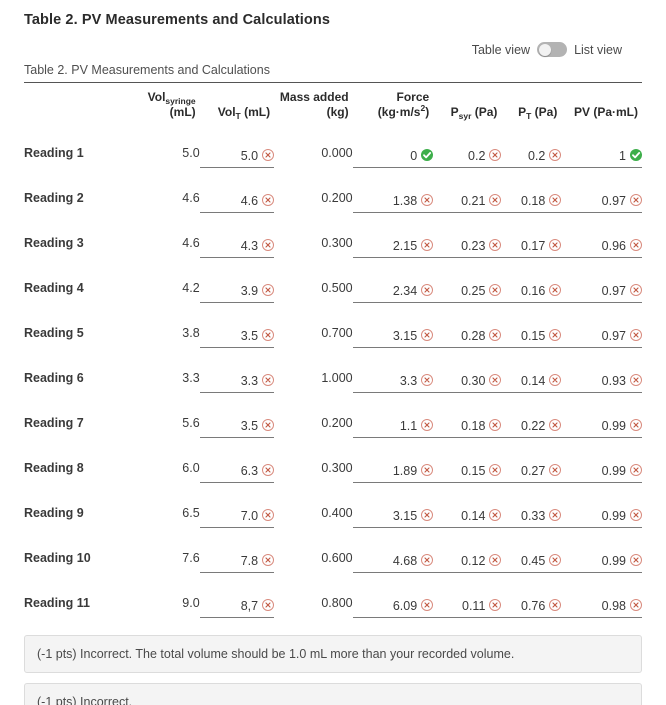  I want to click on input-volt: 8,7, so click(237, 607).